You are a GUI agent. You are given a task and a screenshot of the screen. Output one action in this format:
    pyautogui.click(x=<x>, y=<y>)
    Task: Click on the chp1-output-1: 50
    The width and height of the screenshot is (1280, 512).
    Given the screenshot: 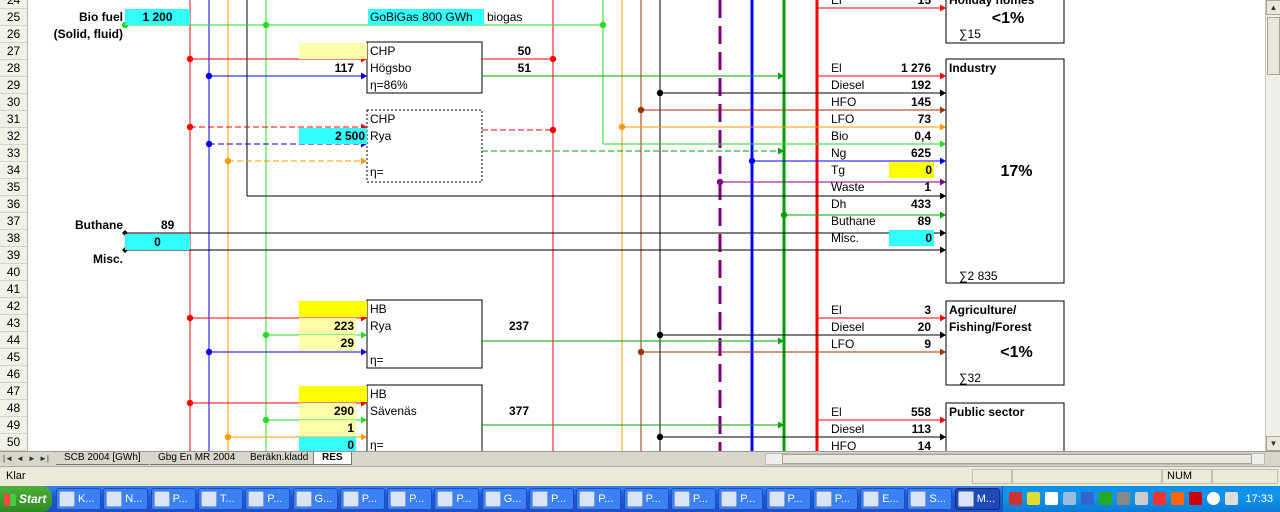 What is the action you would take?
    pyautogui.click(x=507, y=51)
    